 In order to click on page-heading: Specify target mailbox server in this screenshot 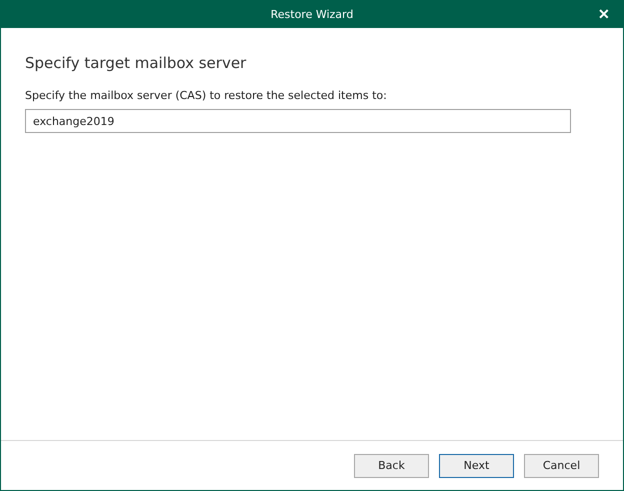, I will do `click(136, 63)`.